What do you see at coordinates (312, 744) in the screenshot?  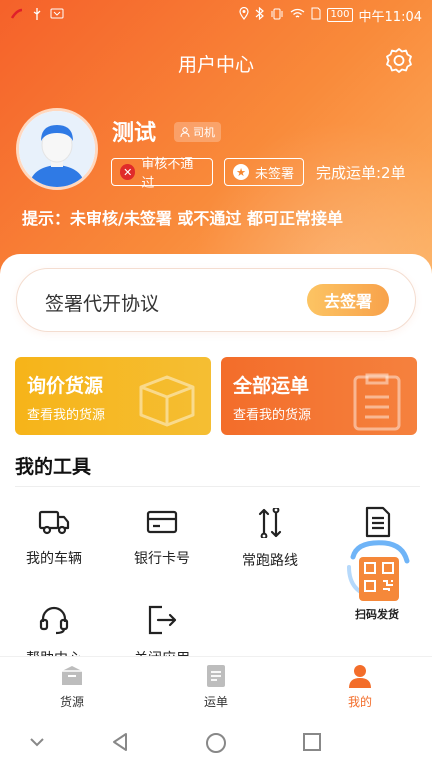 I see `nav-recents-icon` at bounding box center [312, 744].